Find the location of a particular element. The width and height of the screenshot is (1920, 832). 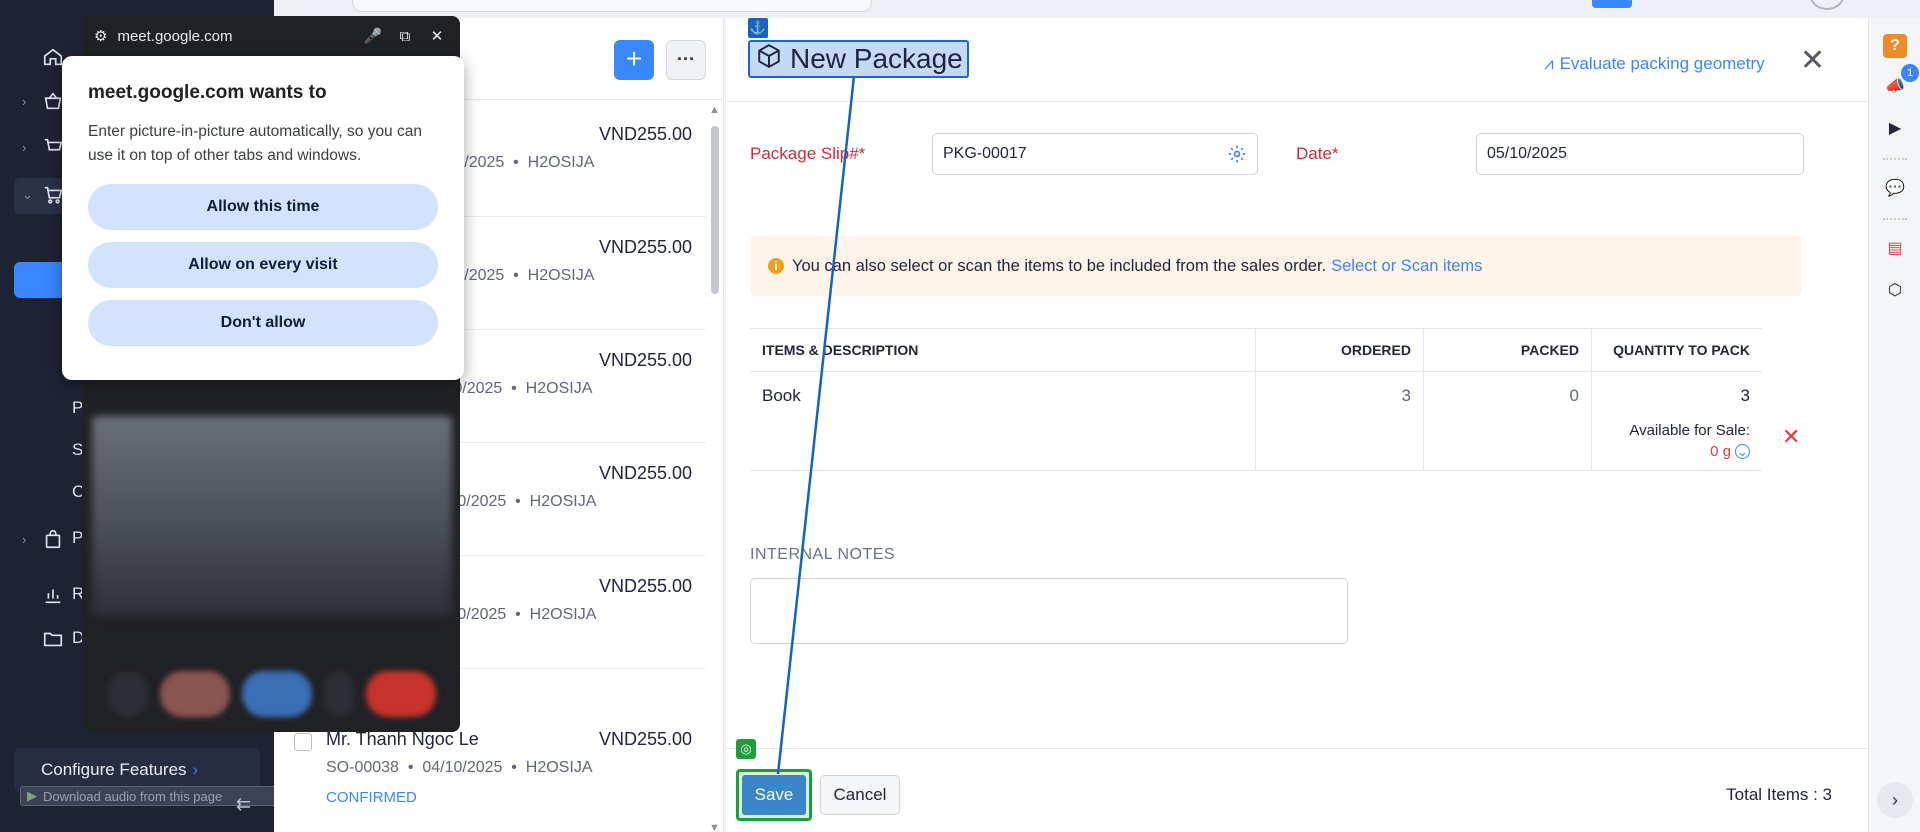

list-scrollbar: ▲ ▼ is located at coordinates (715, 468).